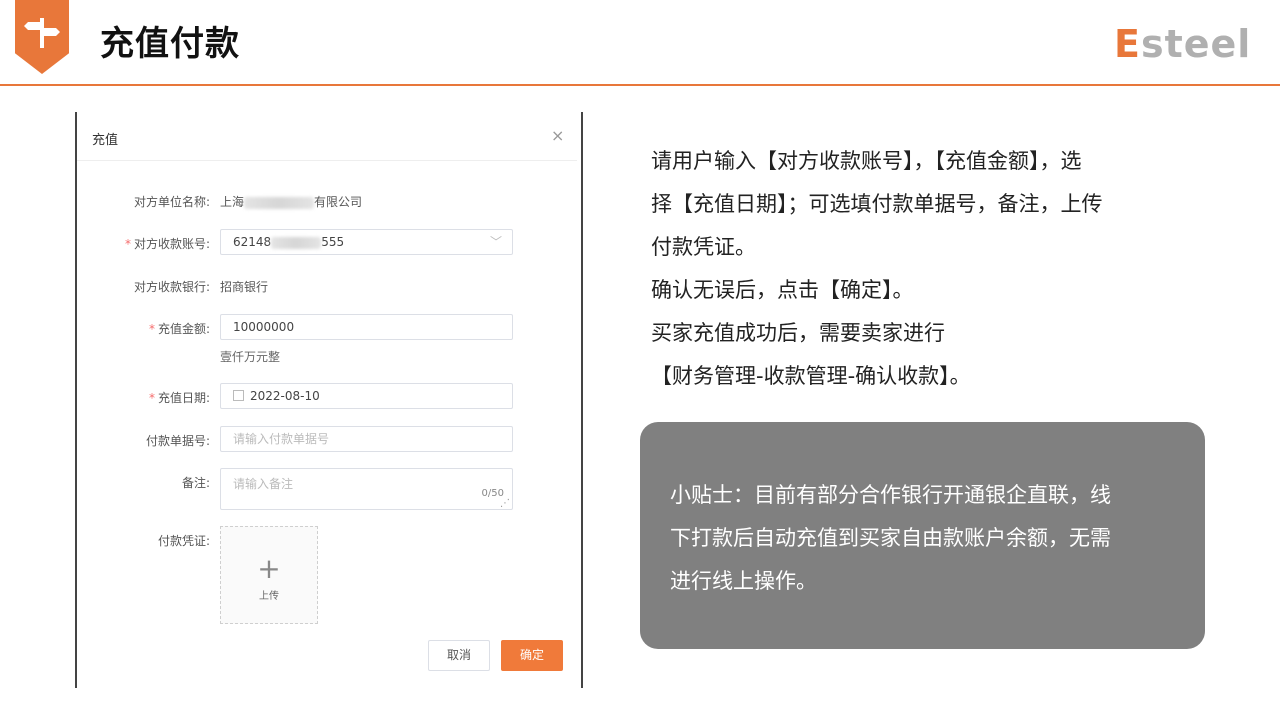 Image resolution: width=1280 pixels, height=720 pixels. Describe the element at coordinates (366, 439) in the screenshot. I see `payment-no-input: 请输入付款单据号` at that location.